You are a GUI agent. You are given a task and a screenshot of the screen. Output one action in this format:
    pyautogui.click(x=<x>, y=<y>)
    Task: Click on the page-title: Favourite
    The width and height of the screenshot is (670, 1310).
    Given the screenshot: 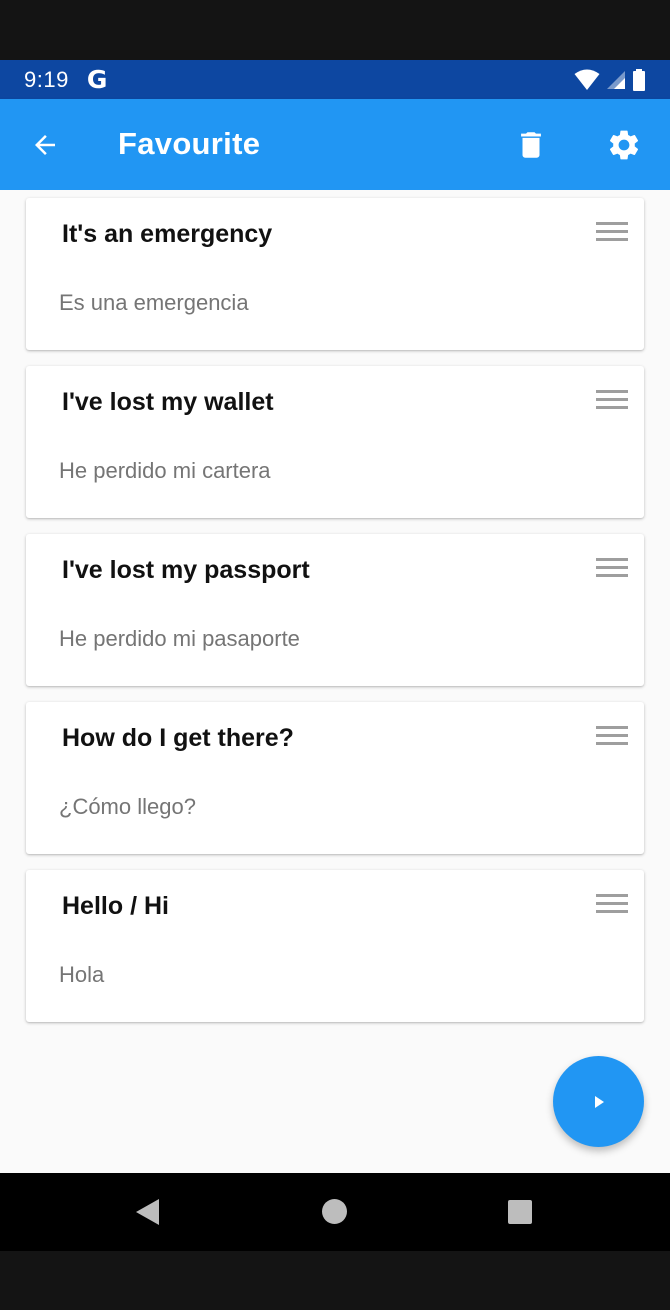 What is the action you would take?
    pyautogui.click(x=189, y=143)
    